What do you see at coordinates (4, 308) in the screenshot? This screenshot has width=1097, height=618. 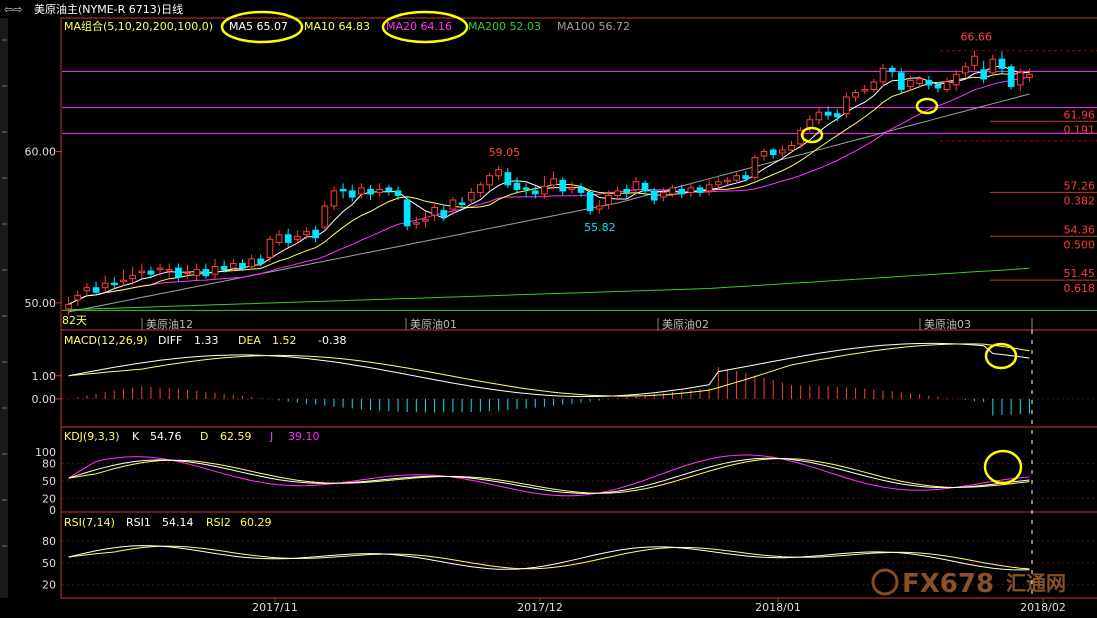 I see `side-toolbar` at bounding box center [4, 308].